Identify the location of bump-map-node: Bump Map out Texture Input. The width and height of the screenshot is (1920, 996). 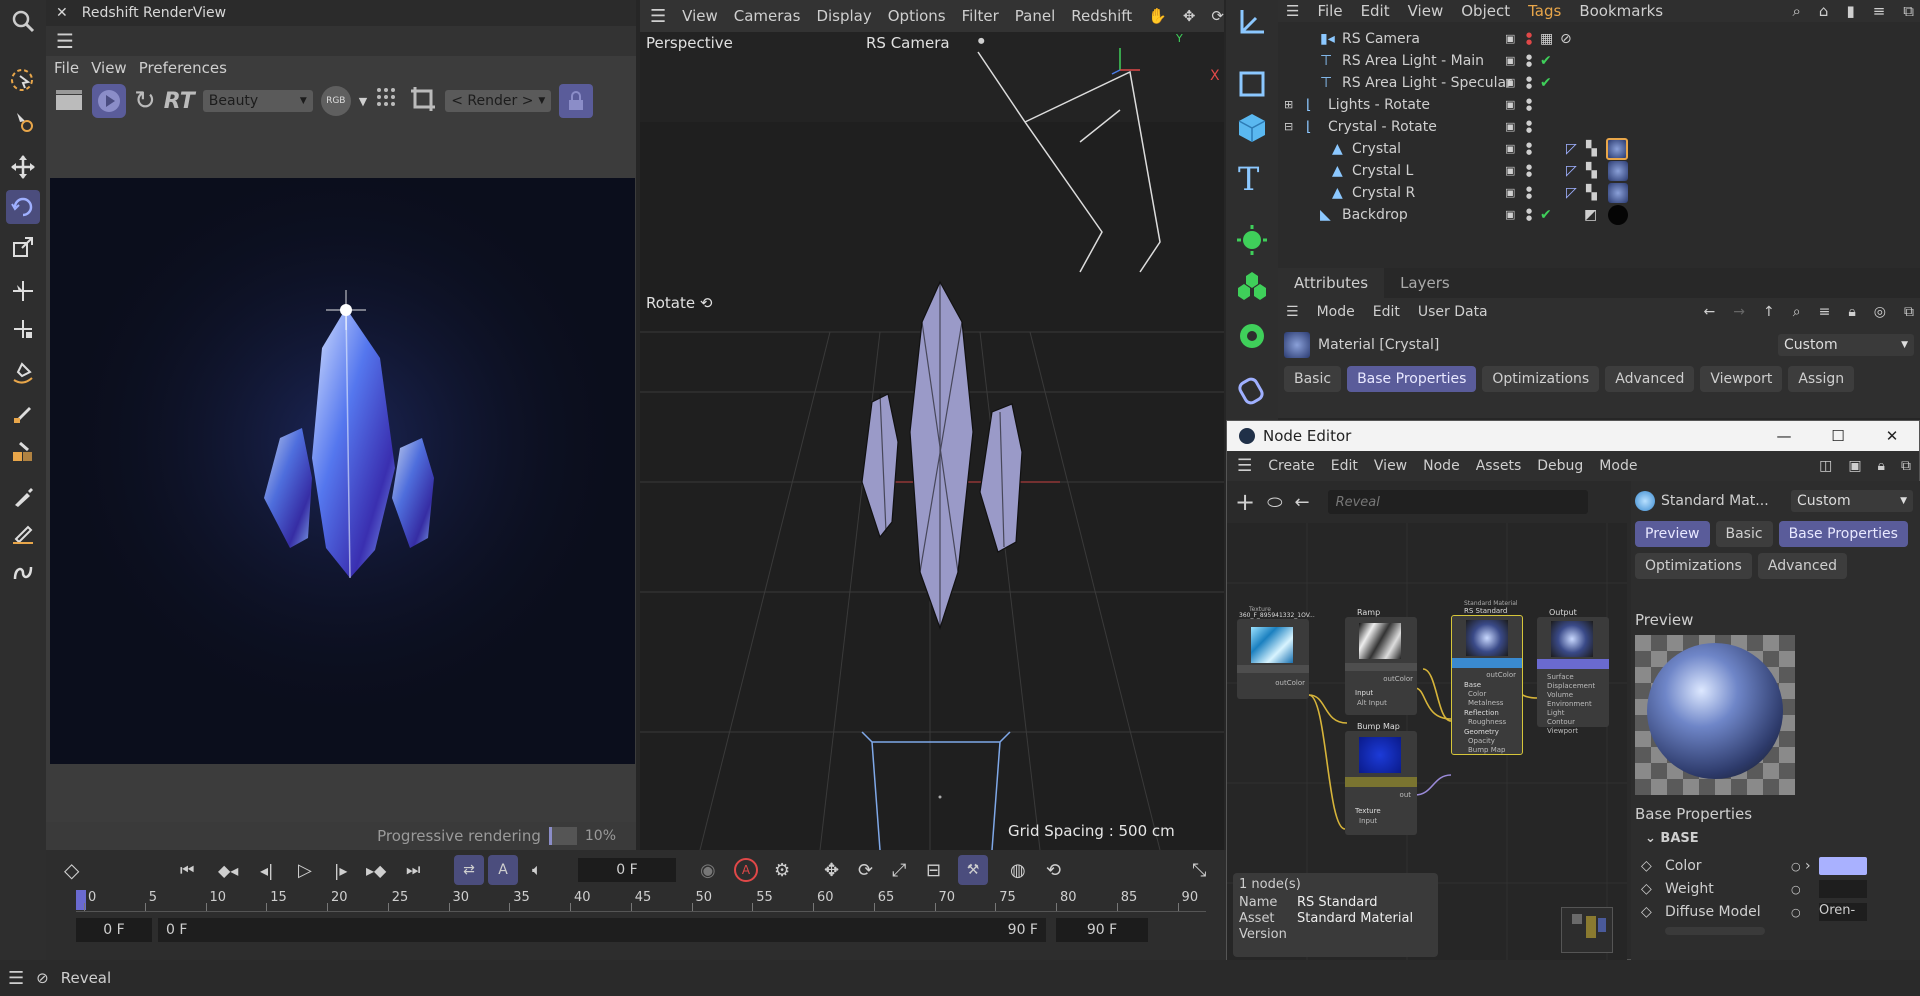
(1381, 778).